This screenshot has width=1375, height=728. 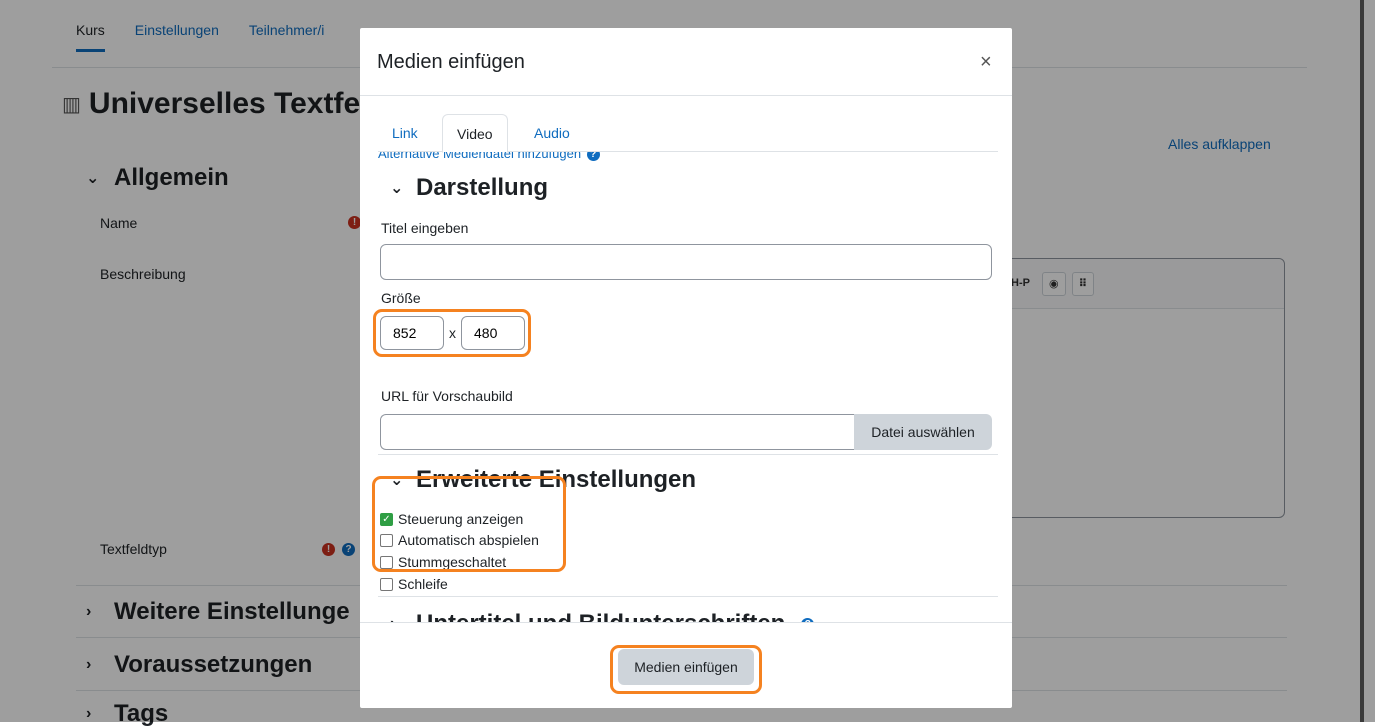 I want to click on section-subtitles-header: › Untertitel und Bildunterschriften ?, so click(x=602, y=616).